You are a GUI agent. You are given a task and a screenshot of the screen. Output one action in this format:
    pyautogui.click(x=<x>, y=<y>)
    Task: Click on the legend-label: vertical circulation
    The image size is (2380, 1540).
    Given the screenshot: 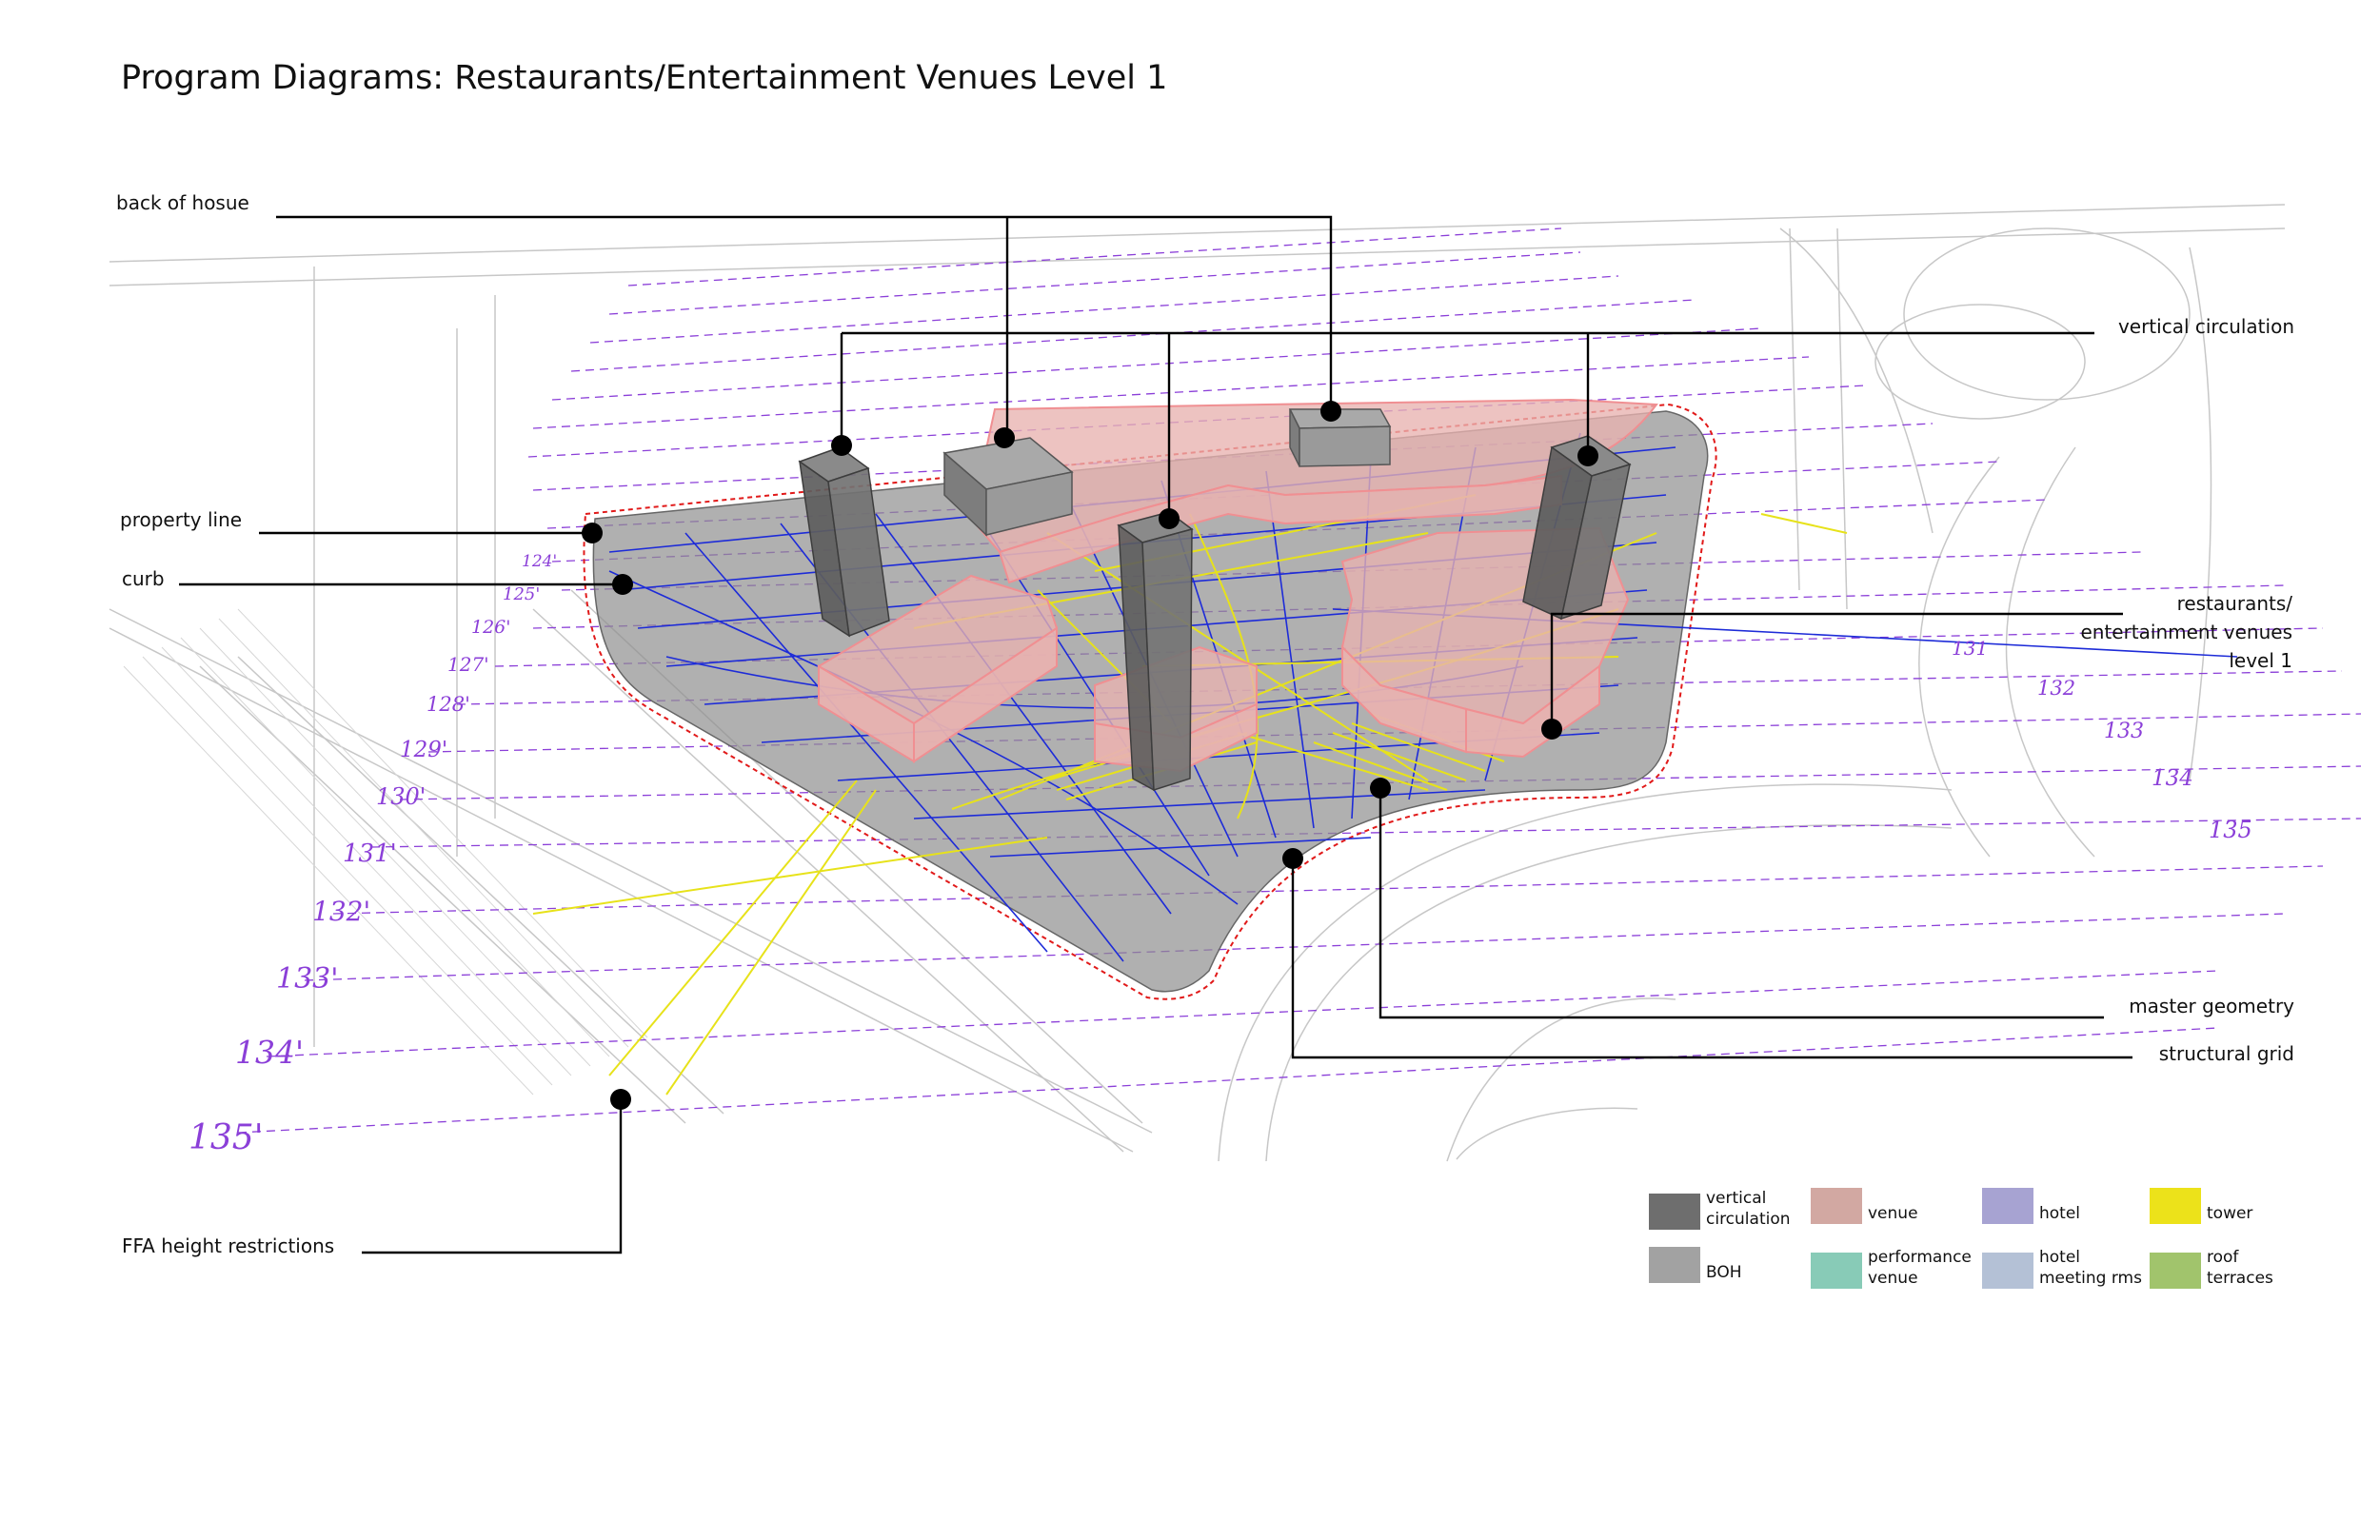 What is the action you would take?
    pyautogui.click(x=1748, y=1209)
    